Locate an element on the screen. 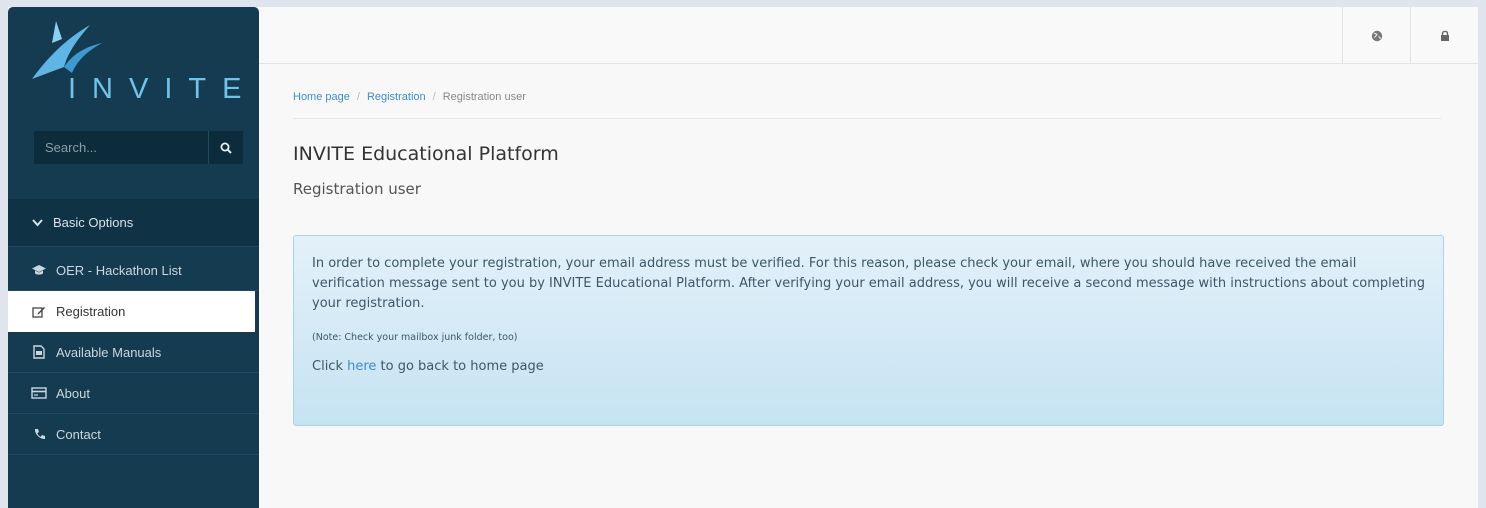 Image resolution: width=1486 pixels, height=508 pixels. search-icon is located at coordinates (226, 148).